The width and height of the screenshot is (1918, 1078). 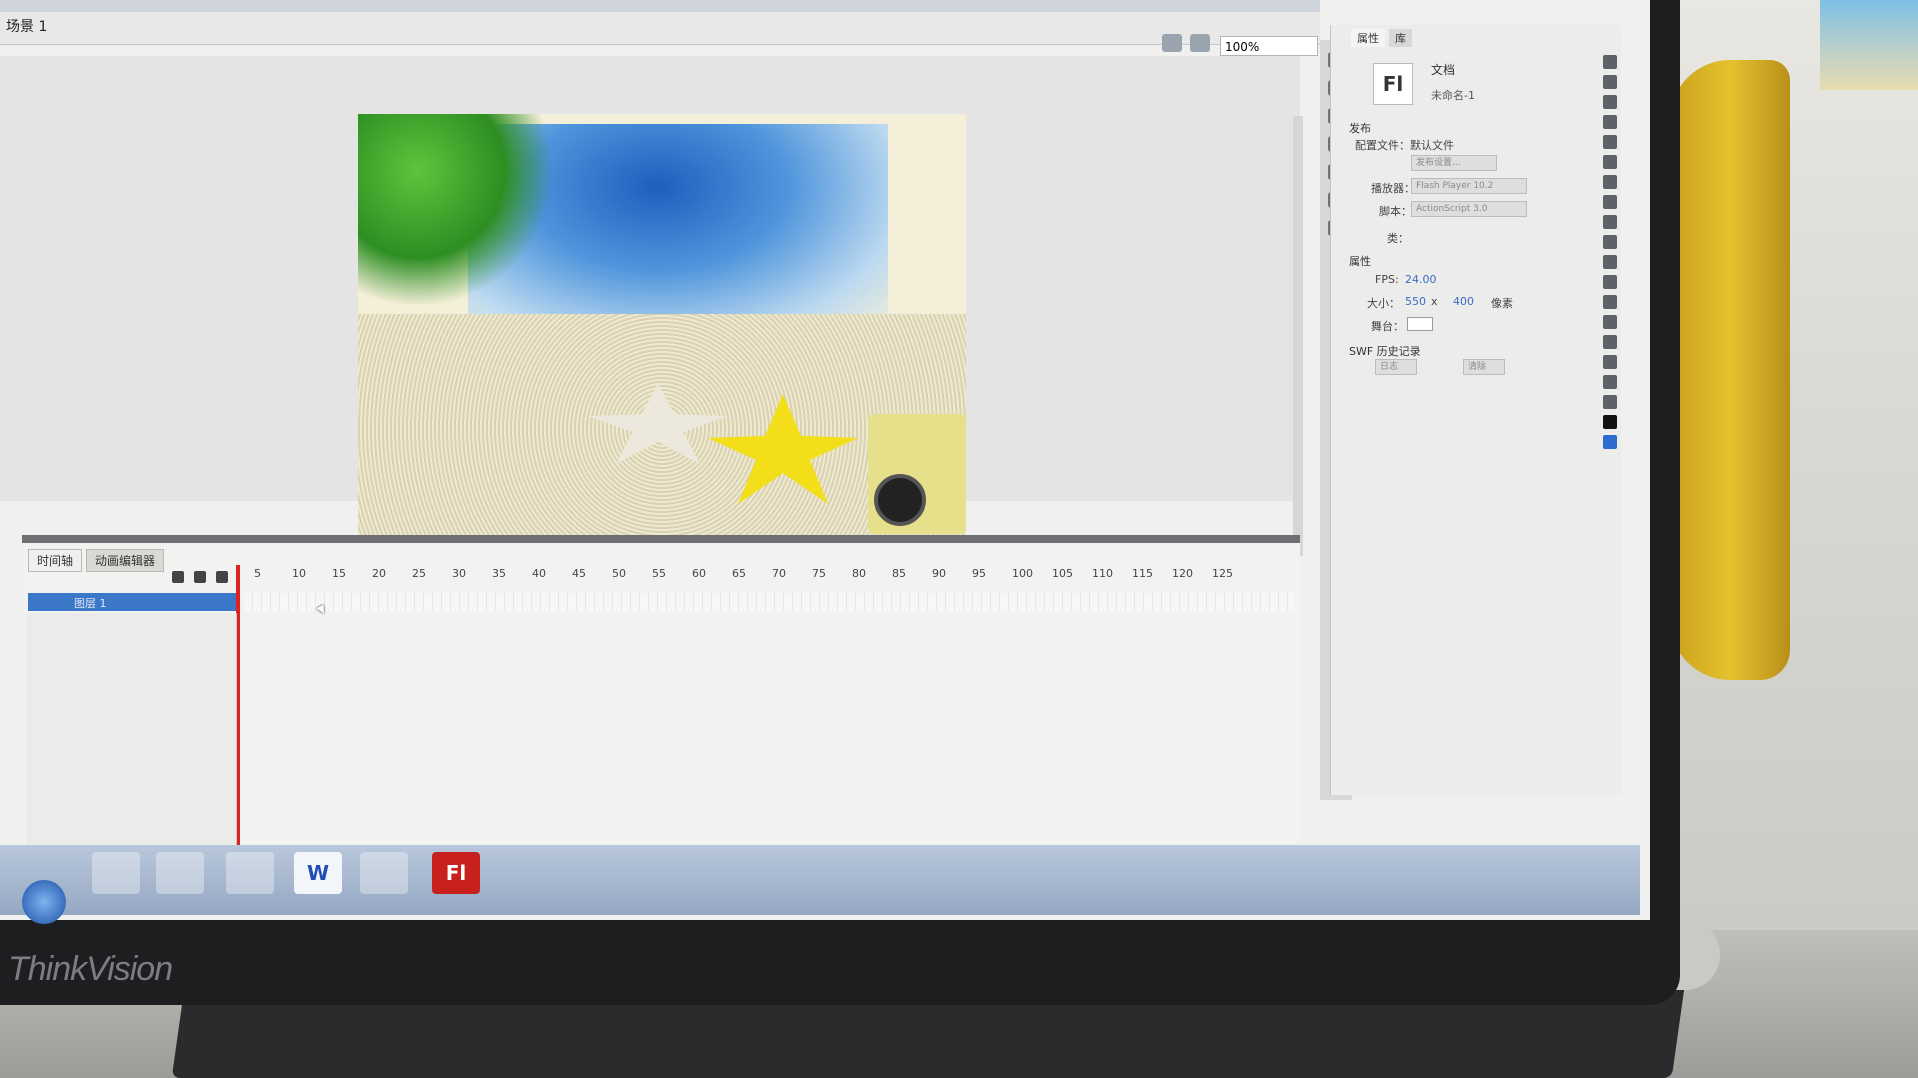 I want to click on ruler-tick: 50, so click(x=619, y=573).